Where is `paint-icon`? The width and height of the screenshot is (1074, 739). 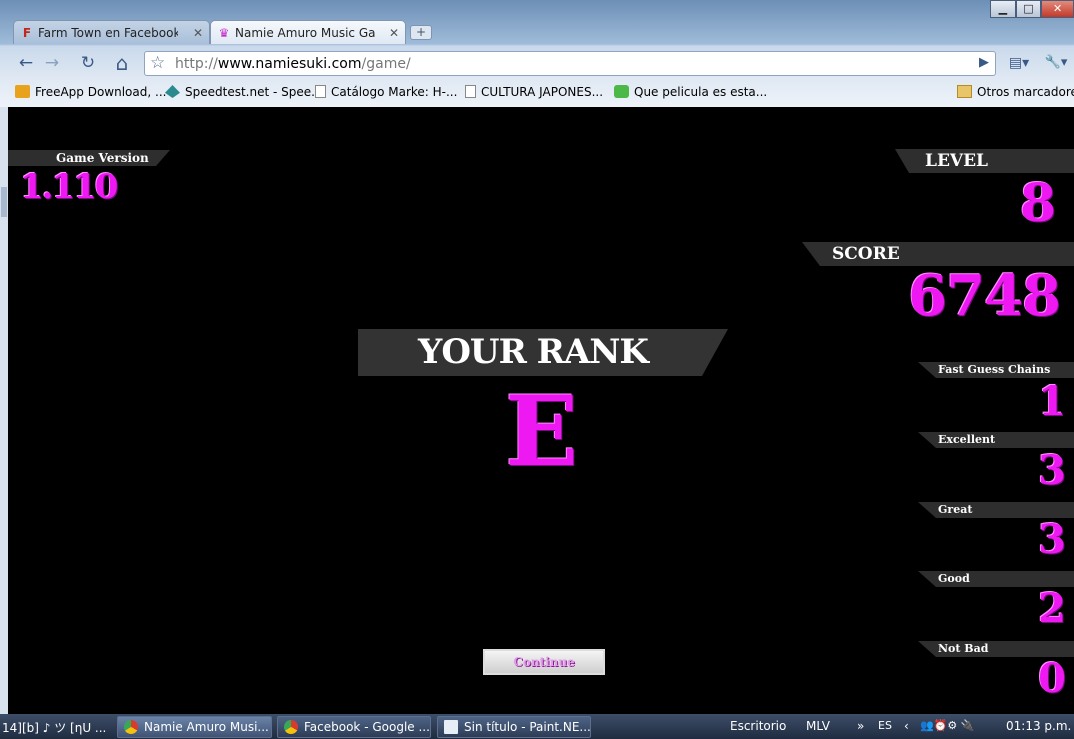 paint-icon is located at coordinates (451, 727).